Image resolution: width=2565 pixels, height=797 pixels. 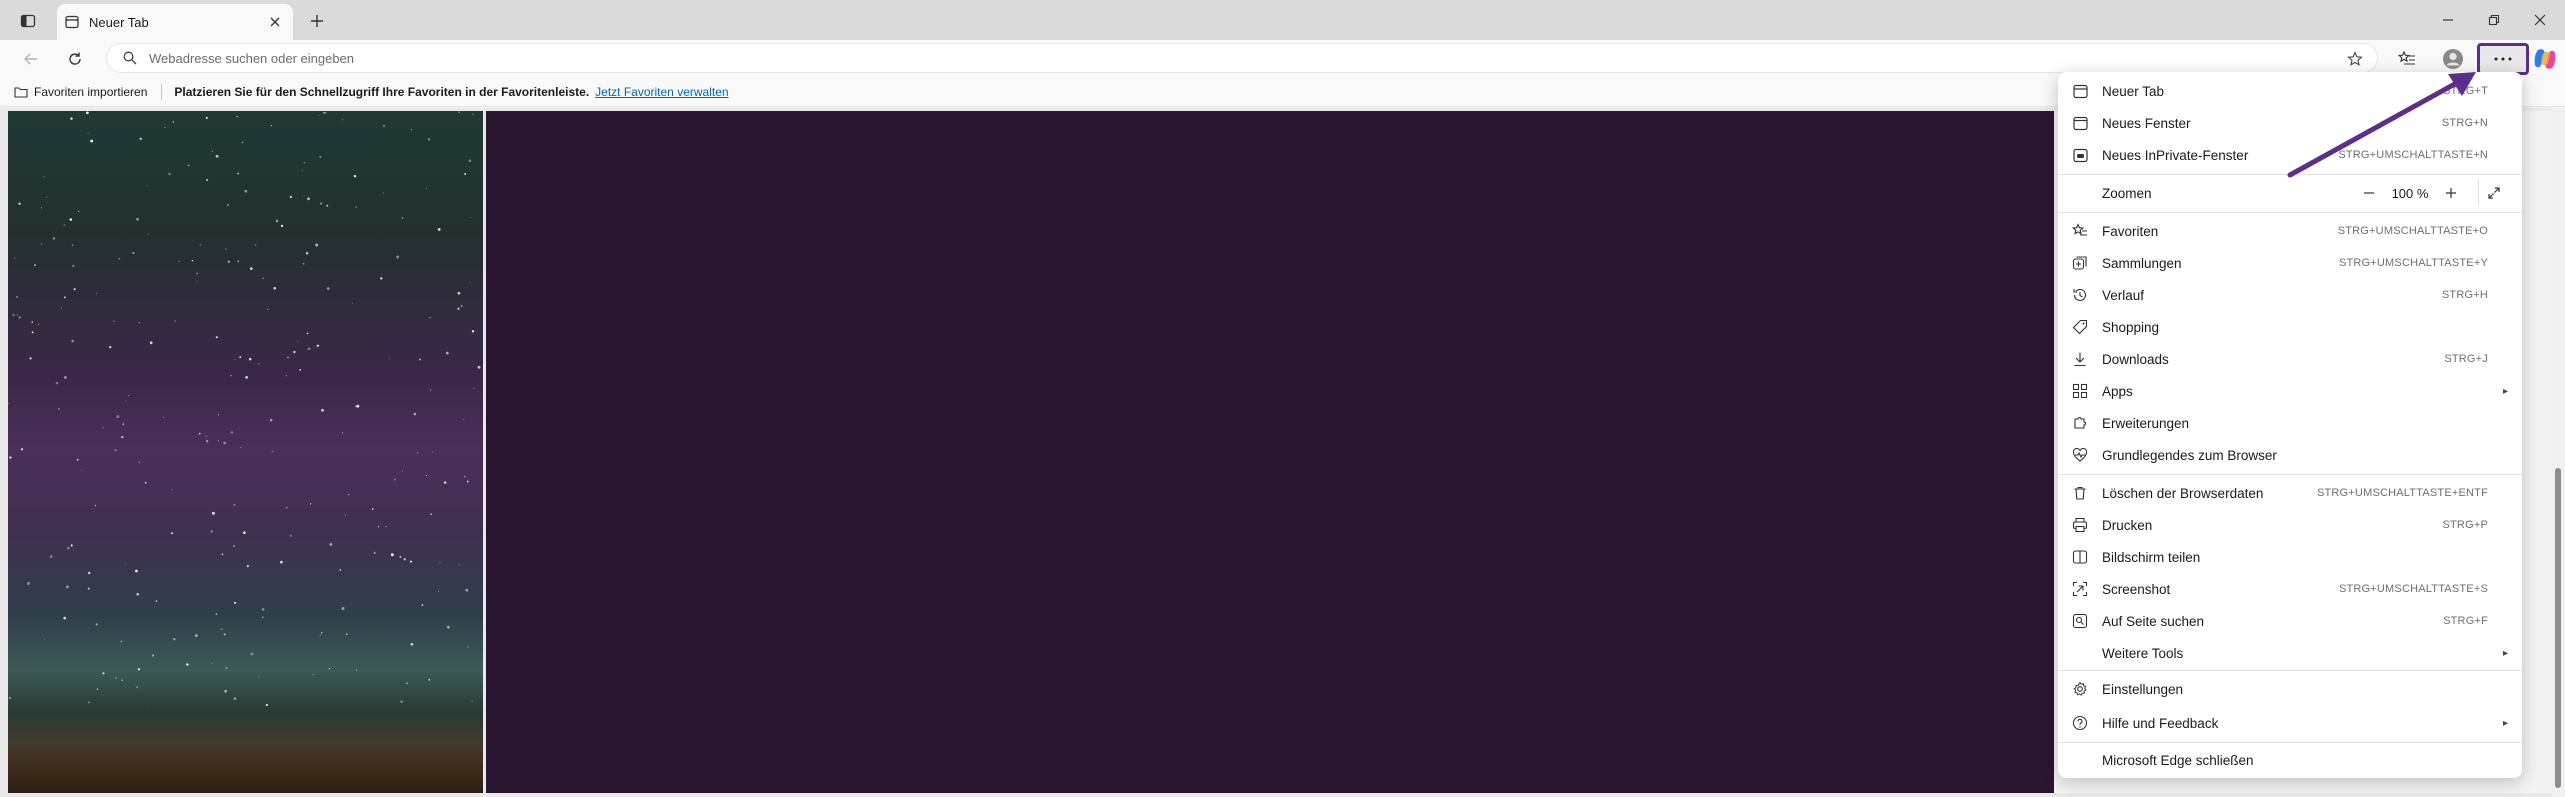 What do you see at coordinates (2540, 20) in the screenshot?
I see `close-window-button` at bounding box center [2540, 20].